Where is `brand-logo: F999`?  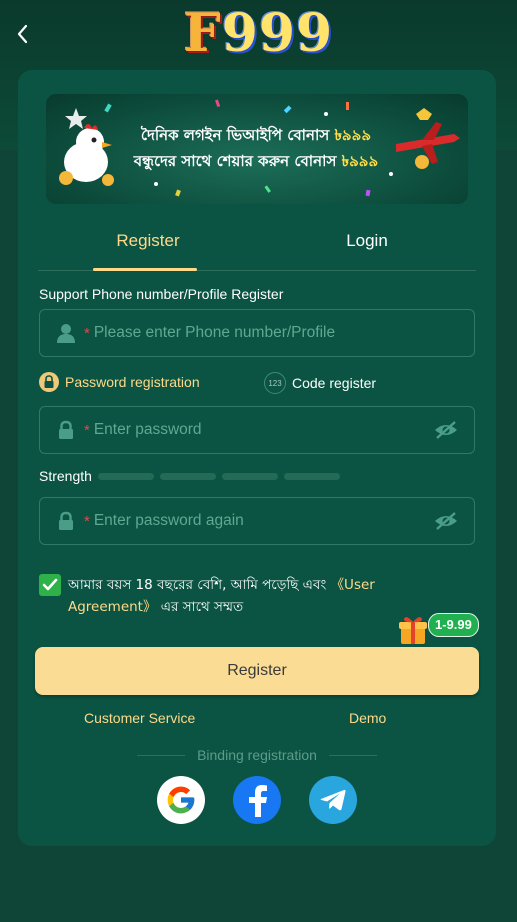
brand-logo: F999 is located at coordinates (258, 33).